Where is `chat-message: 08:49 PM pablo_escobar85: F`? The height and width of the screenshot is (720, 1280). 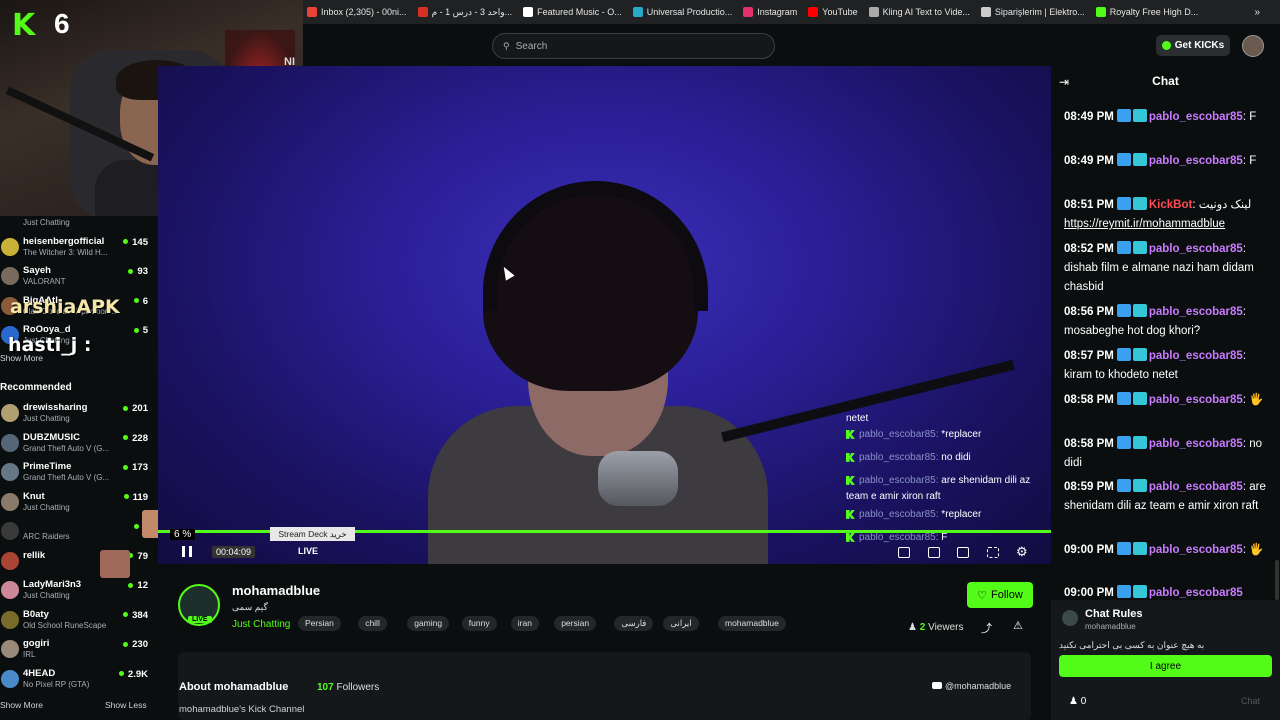 chat-message: 08:49 PM pablo_escobar85: F is located at coordinates (1168, 117).